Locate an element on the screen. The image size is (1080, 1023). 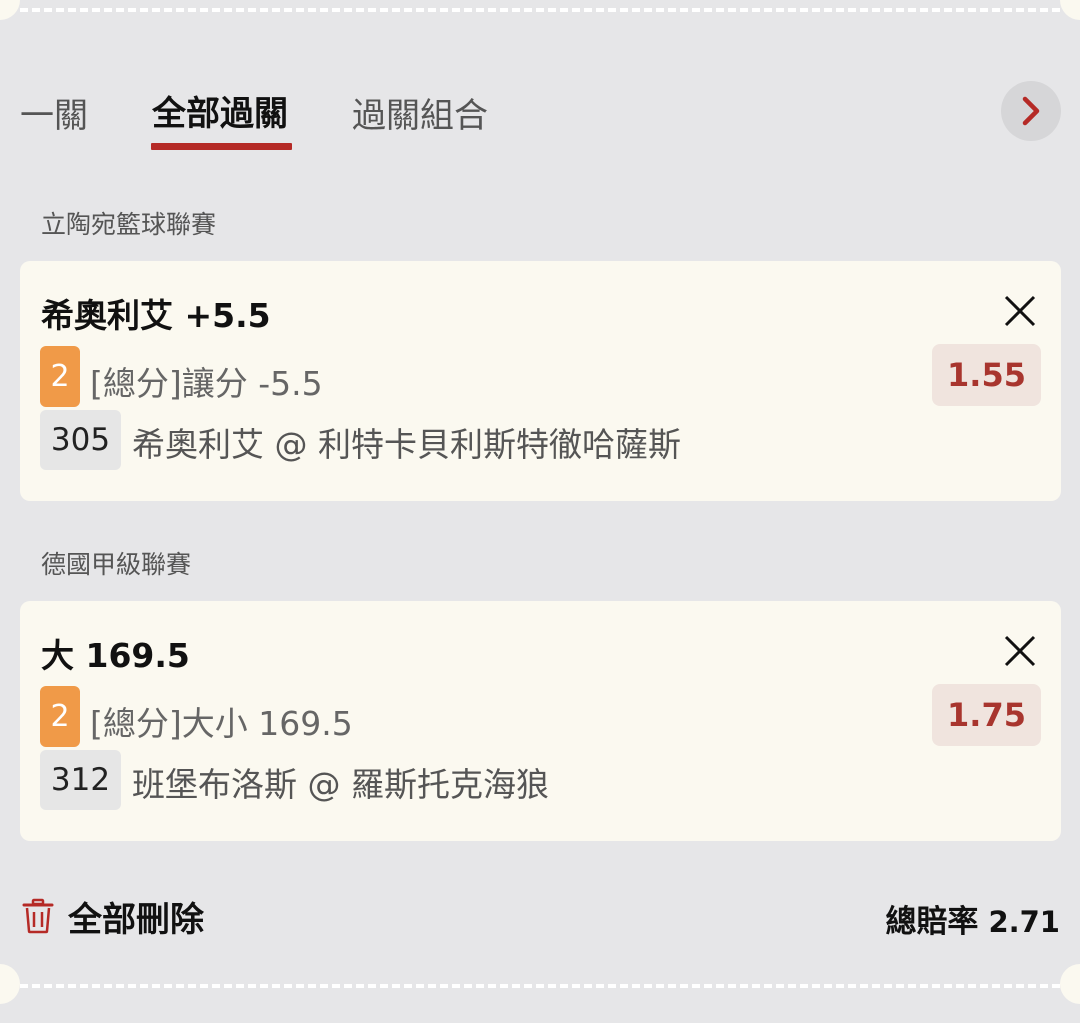
delete-all-label: 全部刪除 is located at coordinates (136, 919).